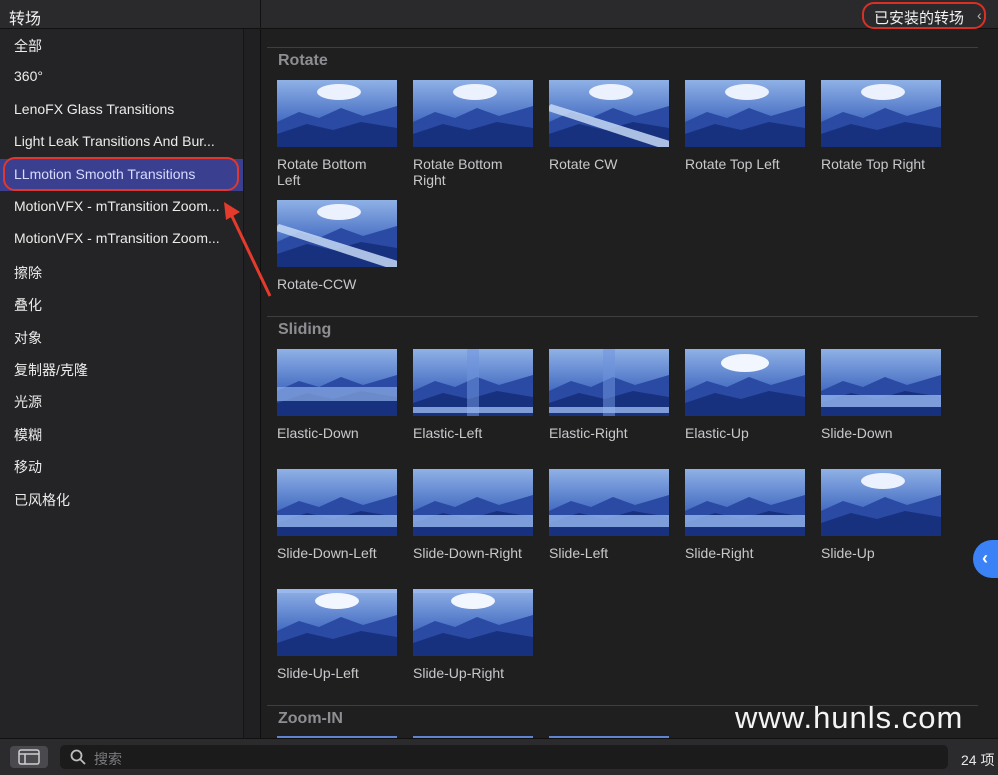 This screenshot has width=998, height=775. What do you see at coordinates (318, 433) in the screenshot?
I see `transition-name: Elastic-Down` at bounding box center [318, 433].